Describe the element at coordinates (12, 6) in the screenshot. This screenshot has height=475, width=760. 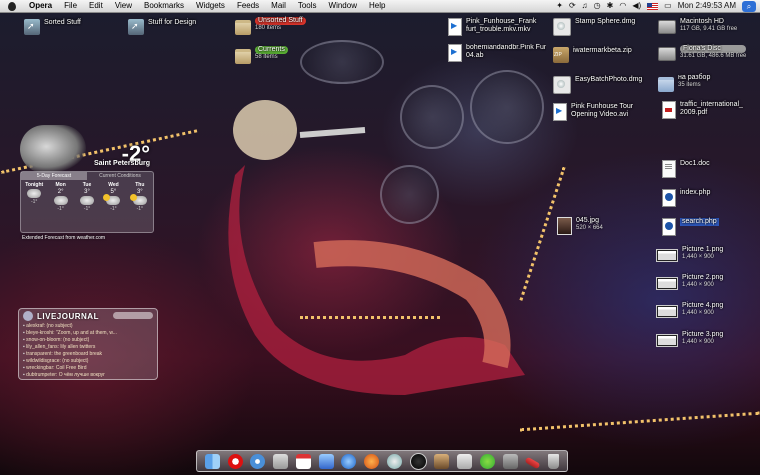
I see `apple-menu-icon` at that location.